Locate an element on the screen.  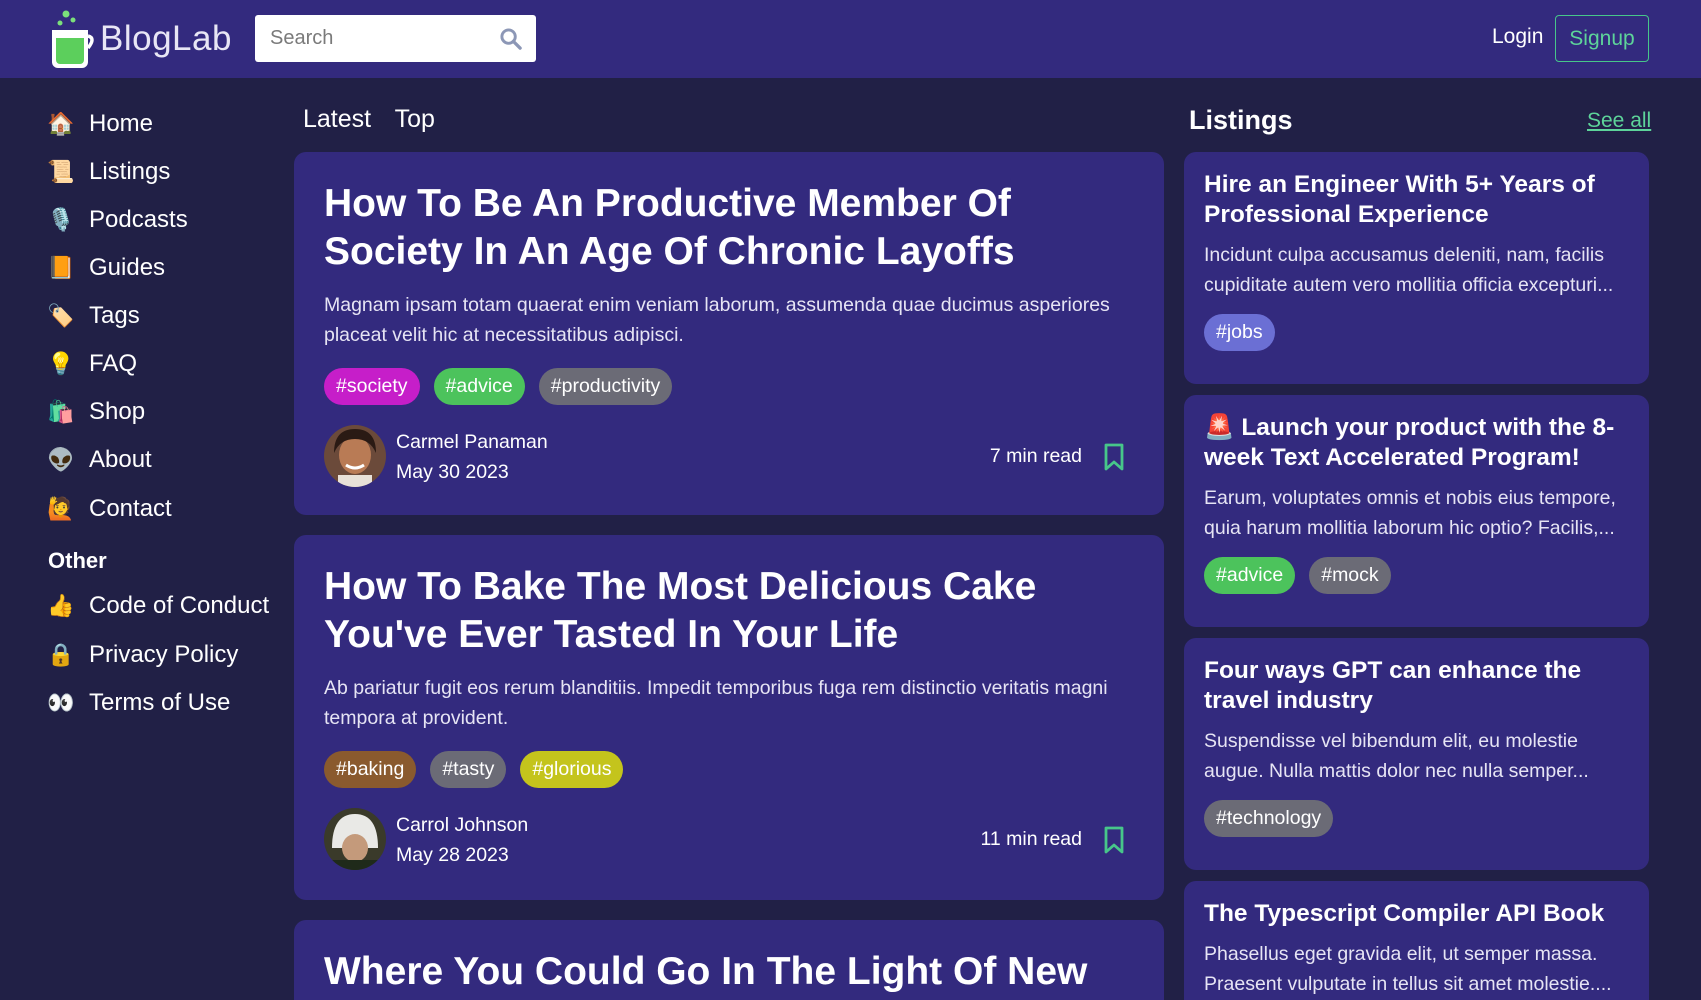
read-time: 7 min read is located at coordinates (1035, 456).